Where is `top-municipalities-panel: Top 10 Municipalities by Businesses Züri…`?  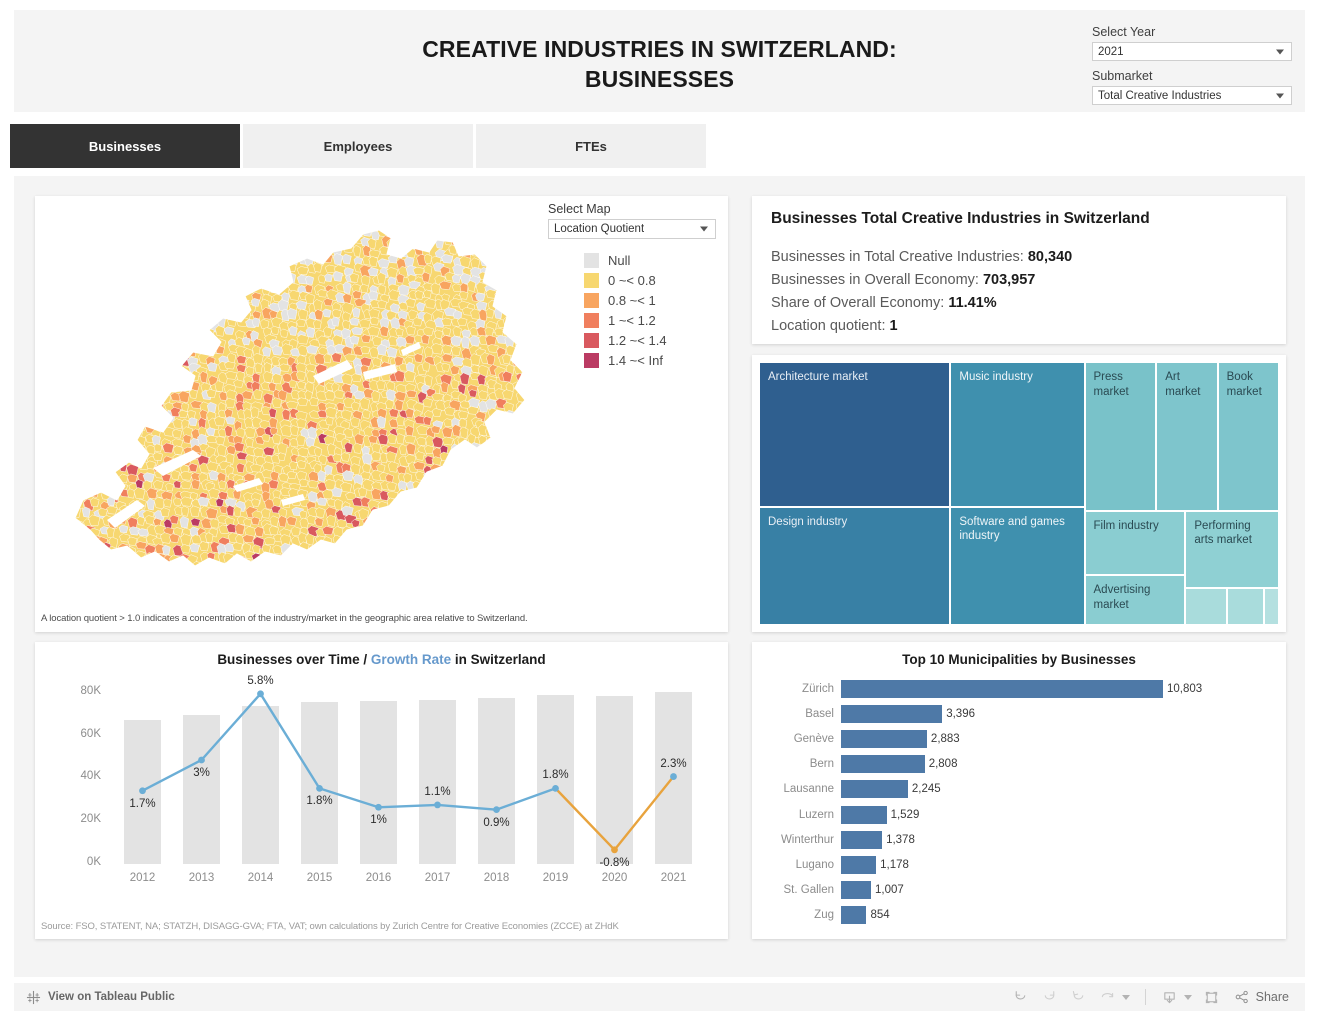 top-municipalities-panel: Top 10 Municipalities by Businesses Züri… is located at coordinates (1019, 790).